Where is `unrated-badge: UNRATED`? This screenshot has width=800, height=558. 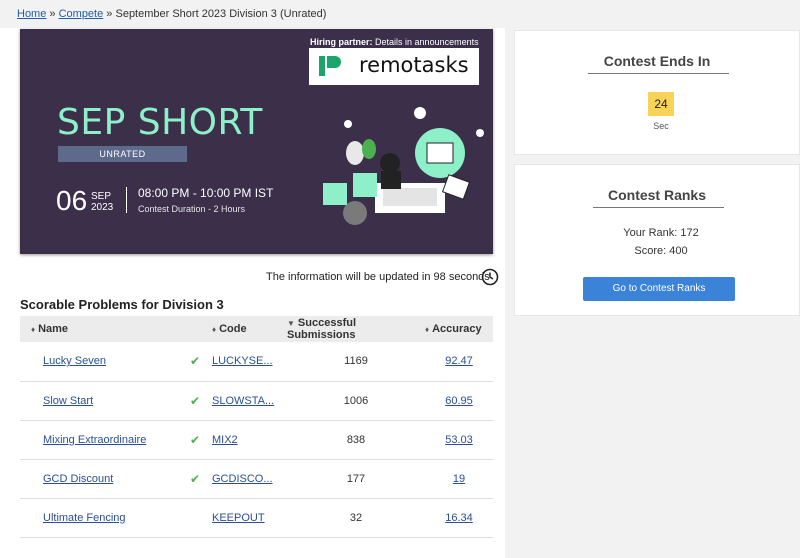
unrated-badge: UNRATED is located at coordinates (122, 154).